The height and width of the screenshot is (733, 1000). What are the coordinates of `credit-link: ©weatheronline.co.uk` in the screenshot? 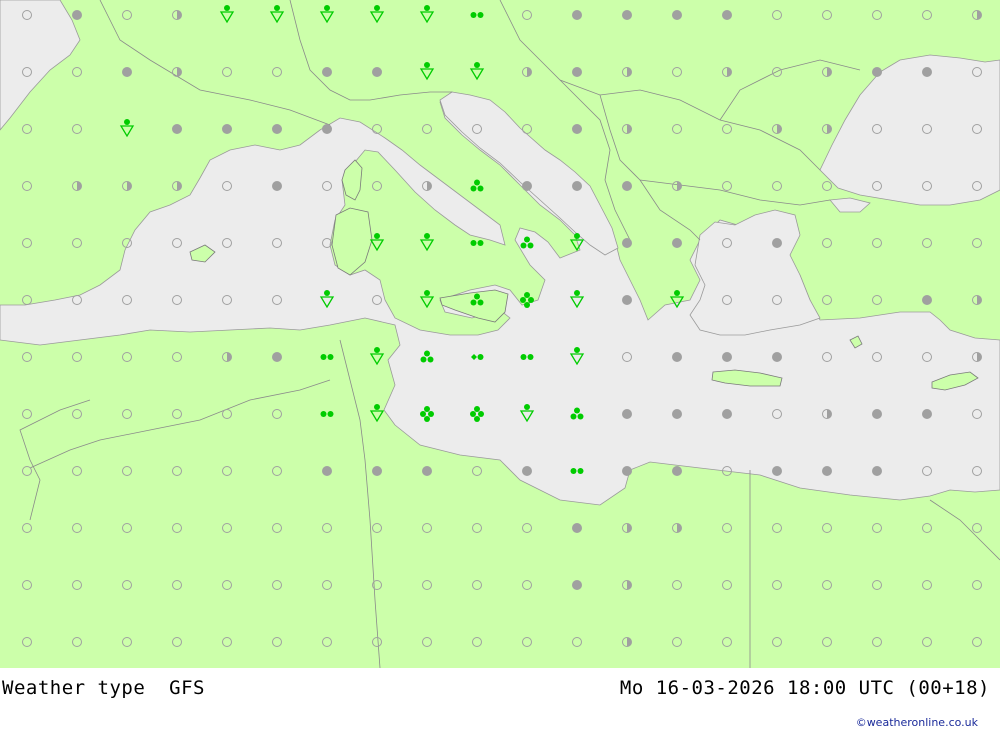 It's located at (917, 722).